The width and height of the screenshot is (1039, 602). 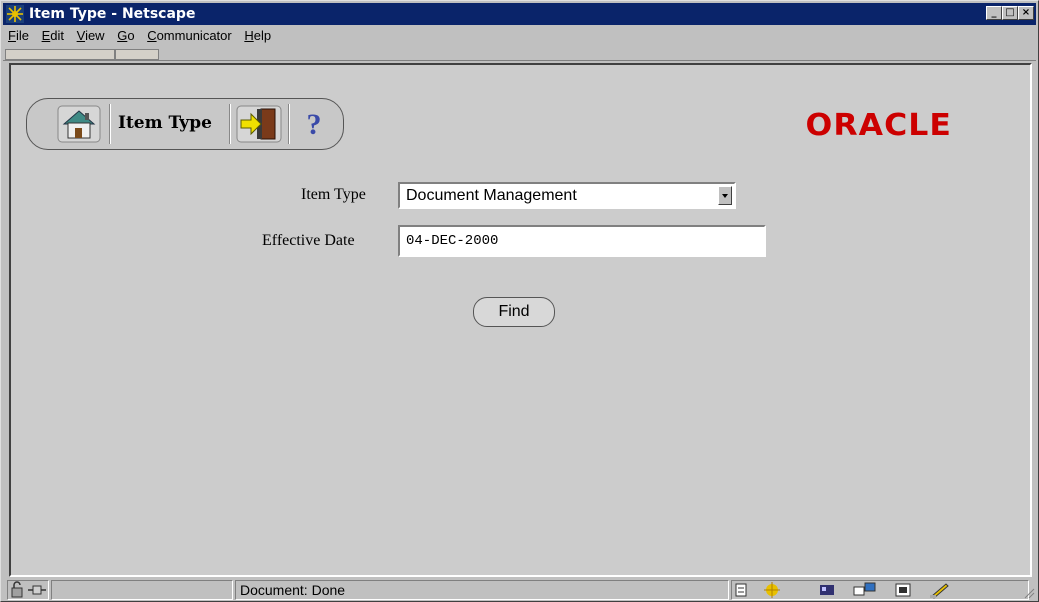 What do you see at coordinates (519, 36) in the screenshot?
I see `menu-bar: File Edit View Go Communicator Help` at bounding box center [519, 36].